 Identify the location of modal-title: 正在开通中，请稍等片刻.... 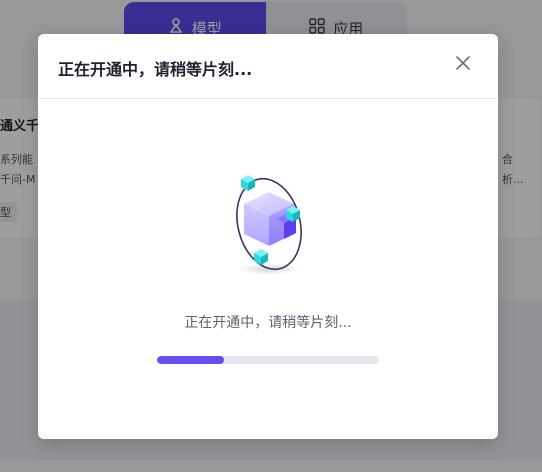
(155, 69).